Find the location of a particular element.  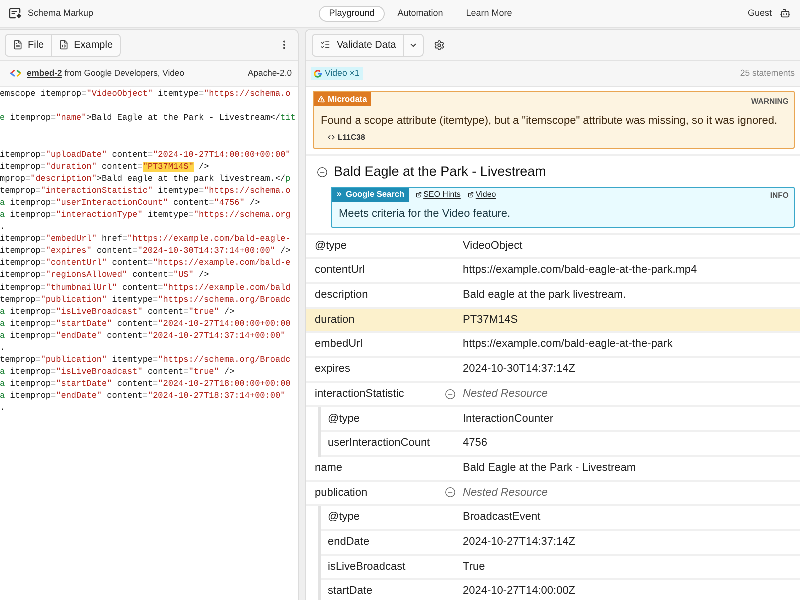

source-label: Microdata is located at coordinates (348, 99).